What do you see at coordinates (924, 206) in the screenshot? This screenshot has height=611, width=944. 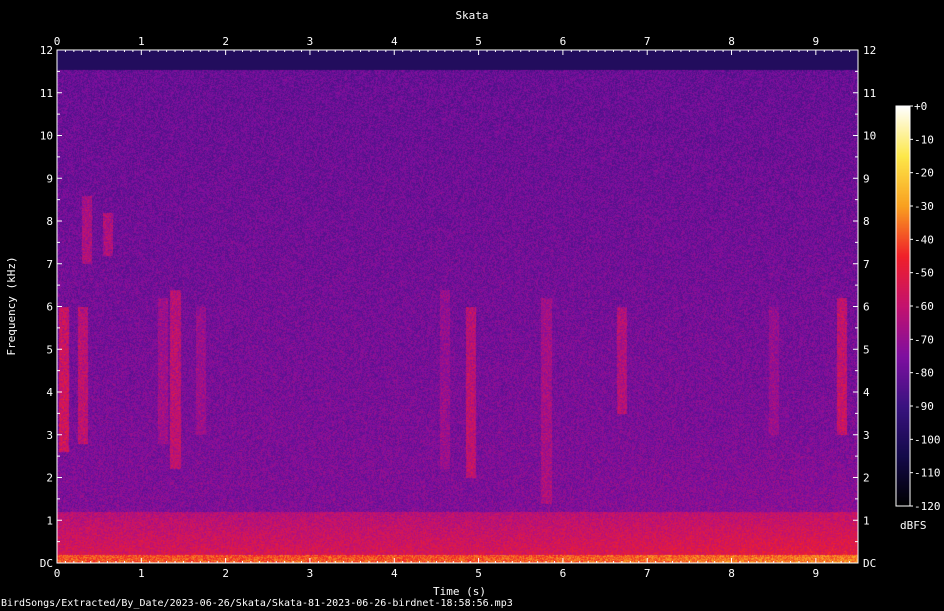 I see `colorbar-tick-label: -30` at bounding box center [924, 206].